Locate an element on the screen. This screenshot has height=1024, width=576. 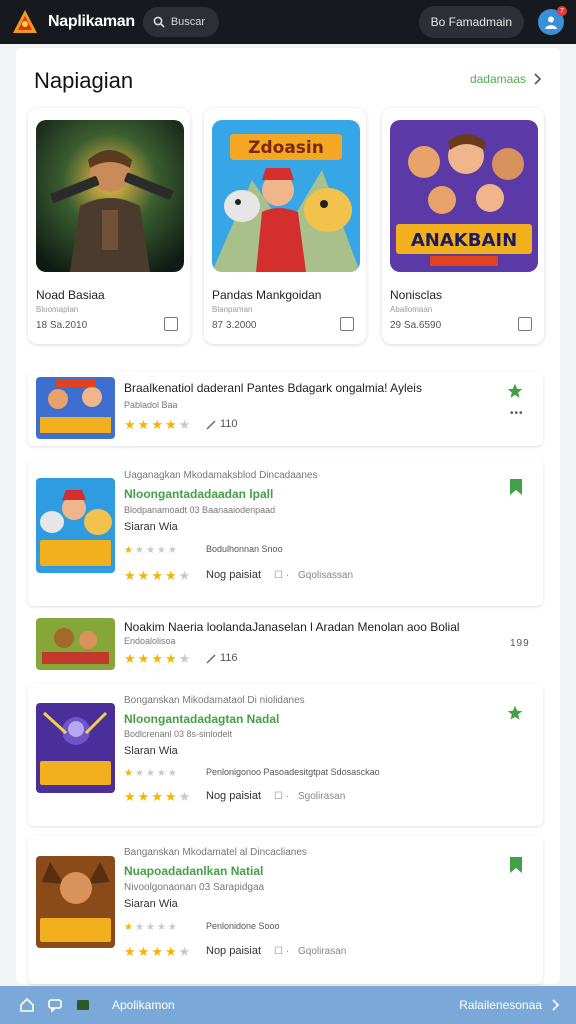
svg-text: Zdoasin is located at coordinates (286, 148).